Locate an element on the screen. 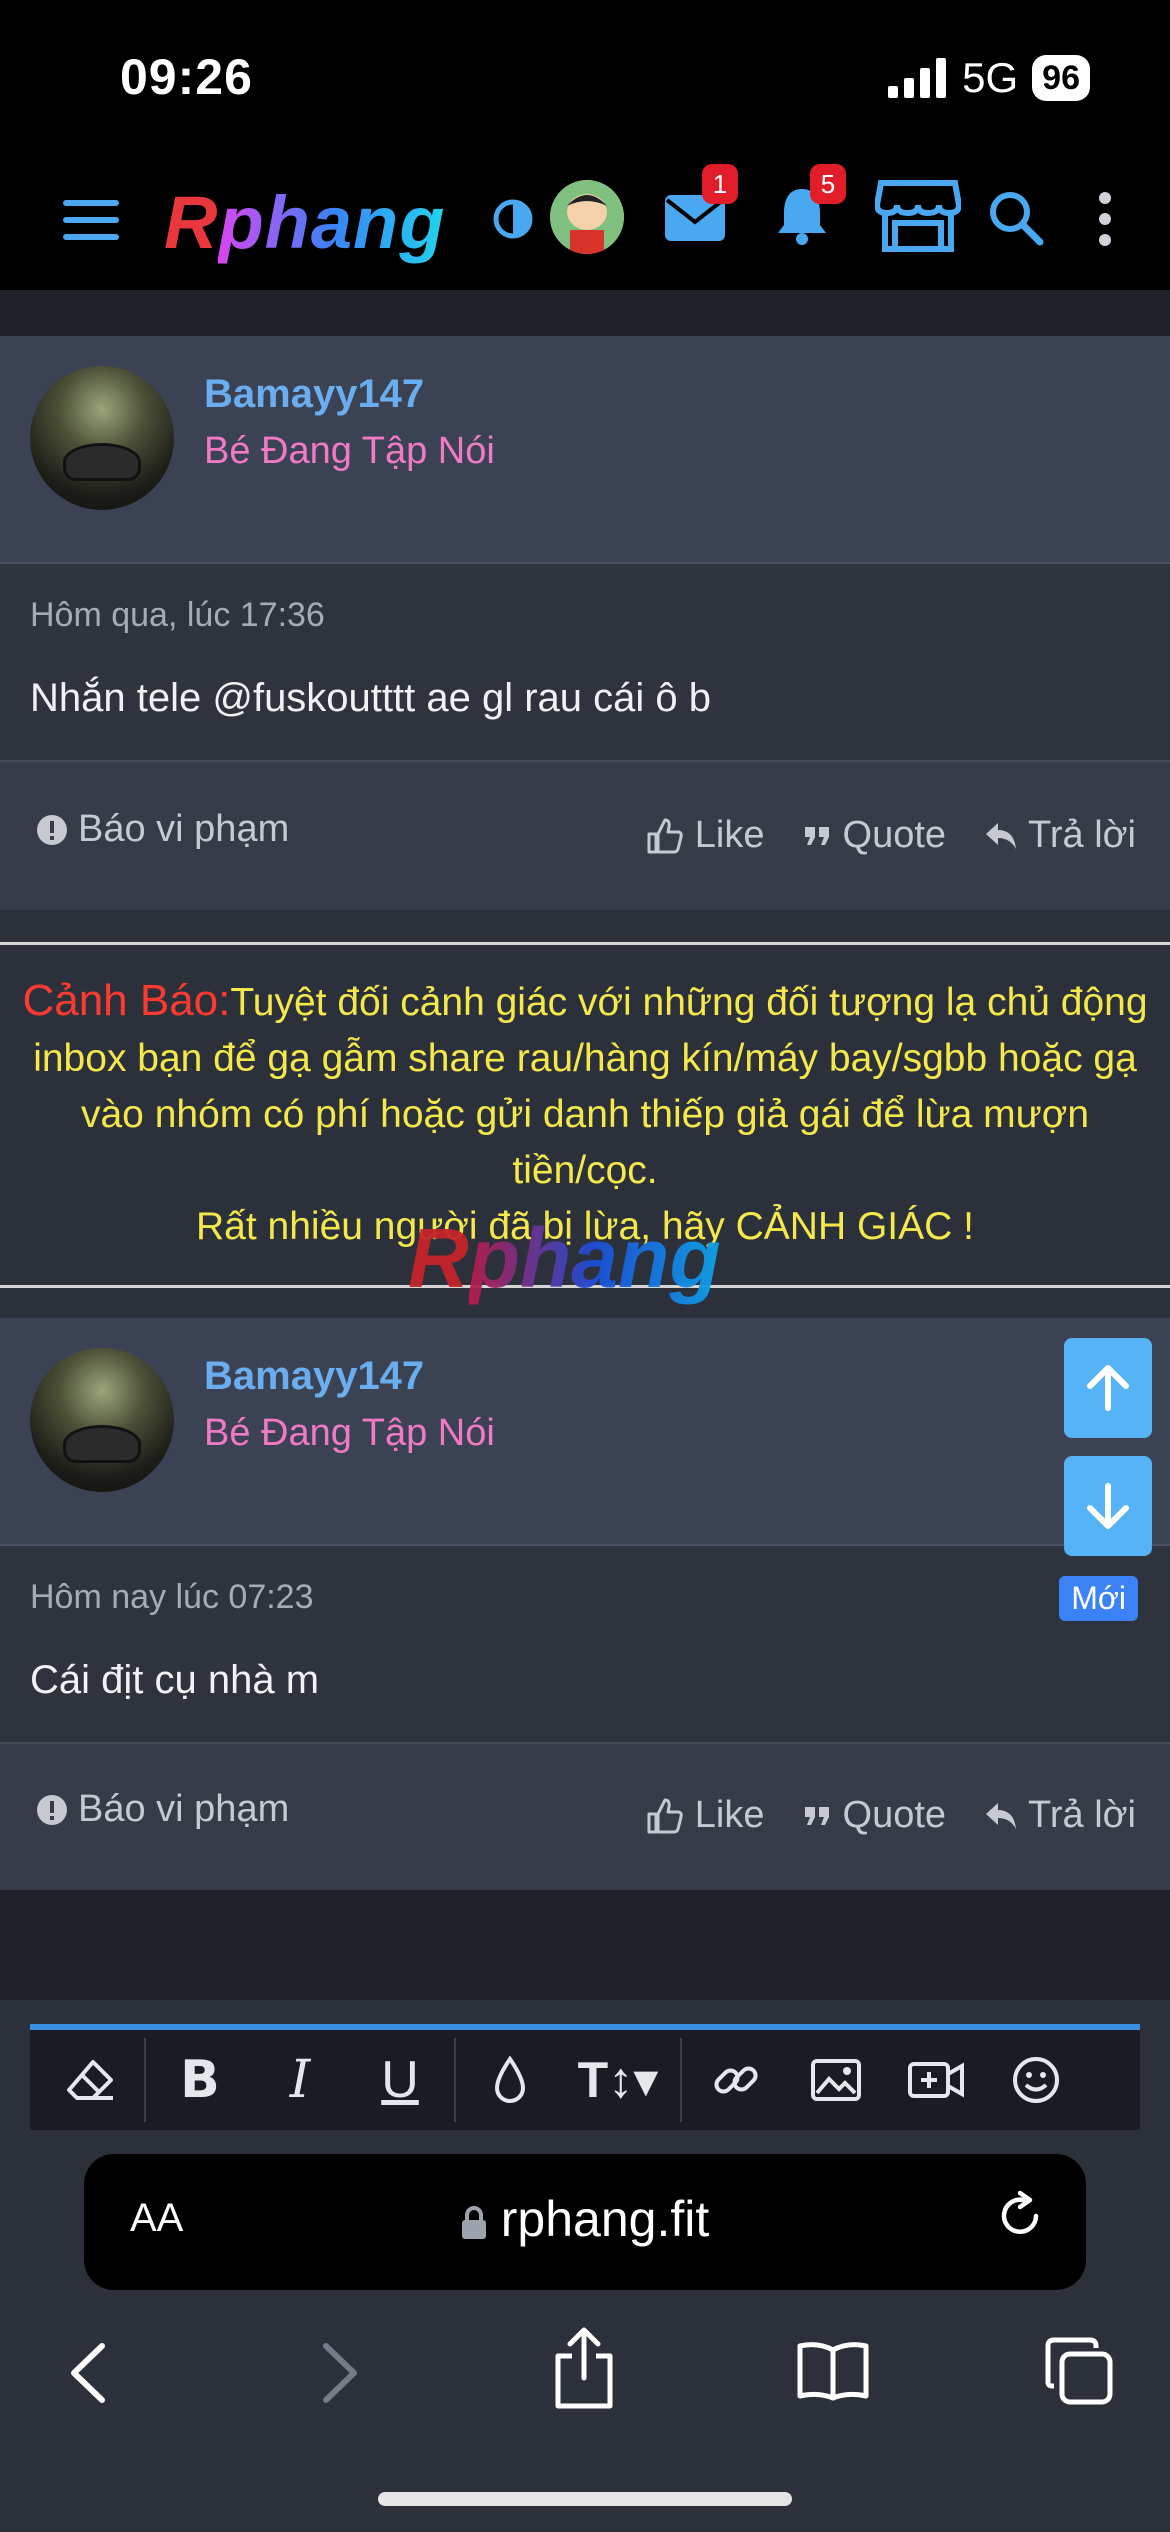  tabs-icon is located at coordinates (1079, 2373).